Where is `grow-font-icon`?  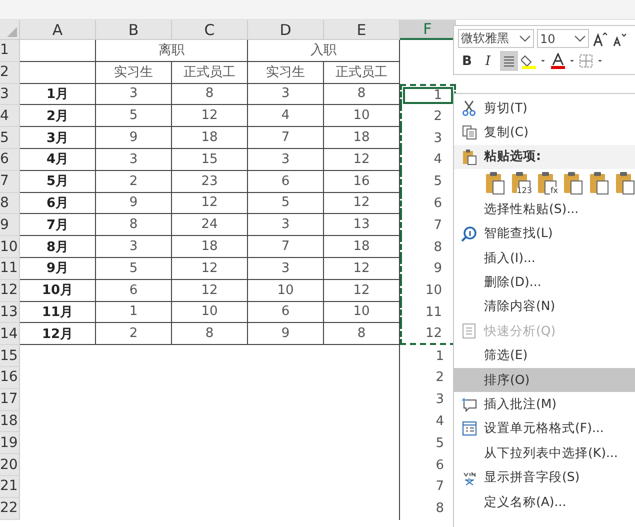
grow-font-icon is located at coordinates (600, 38).